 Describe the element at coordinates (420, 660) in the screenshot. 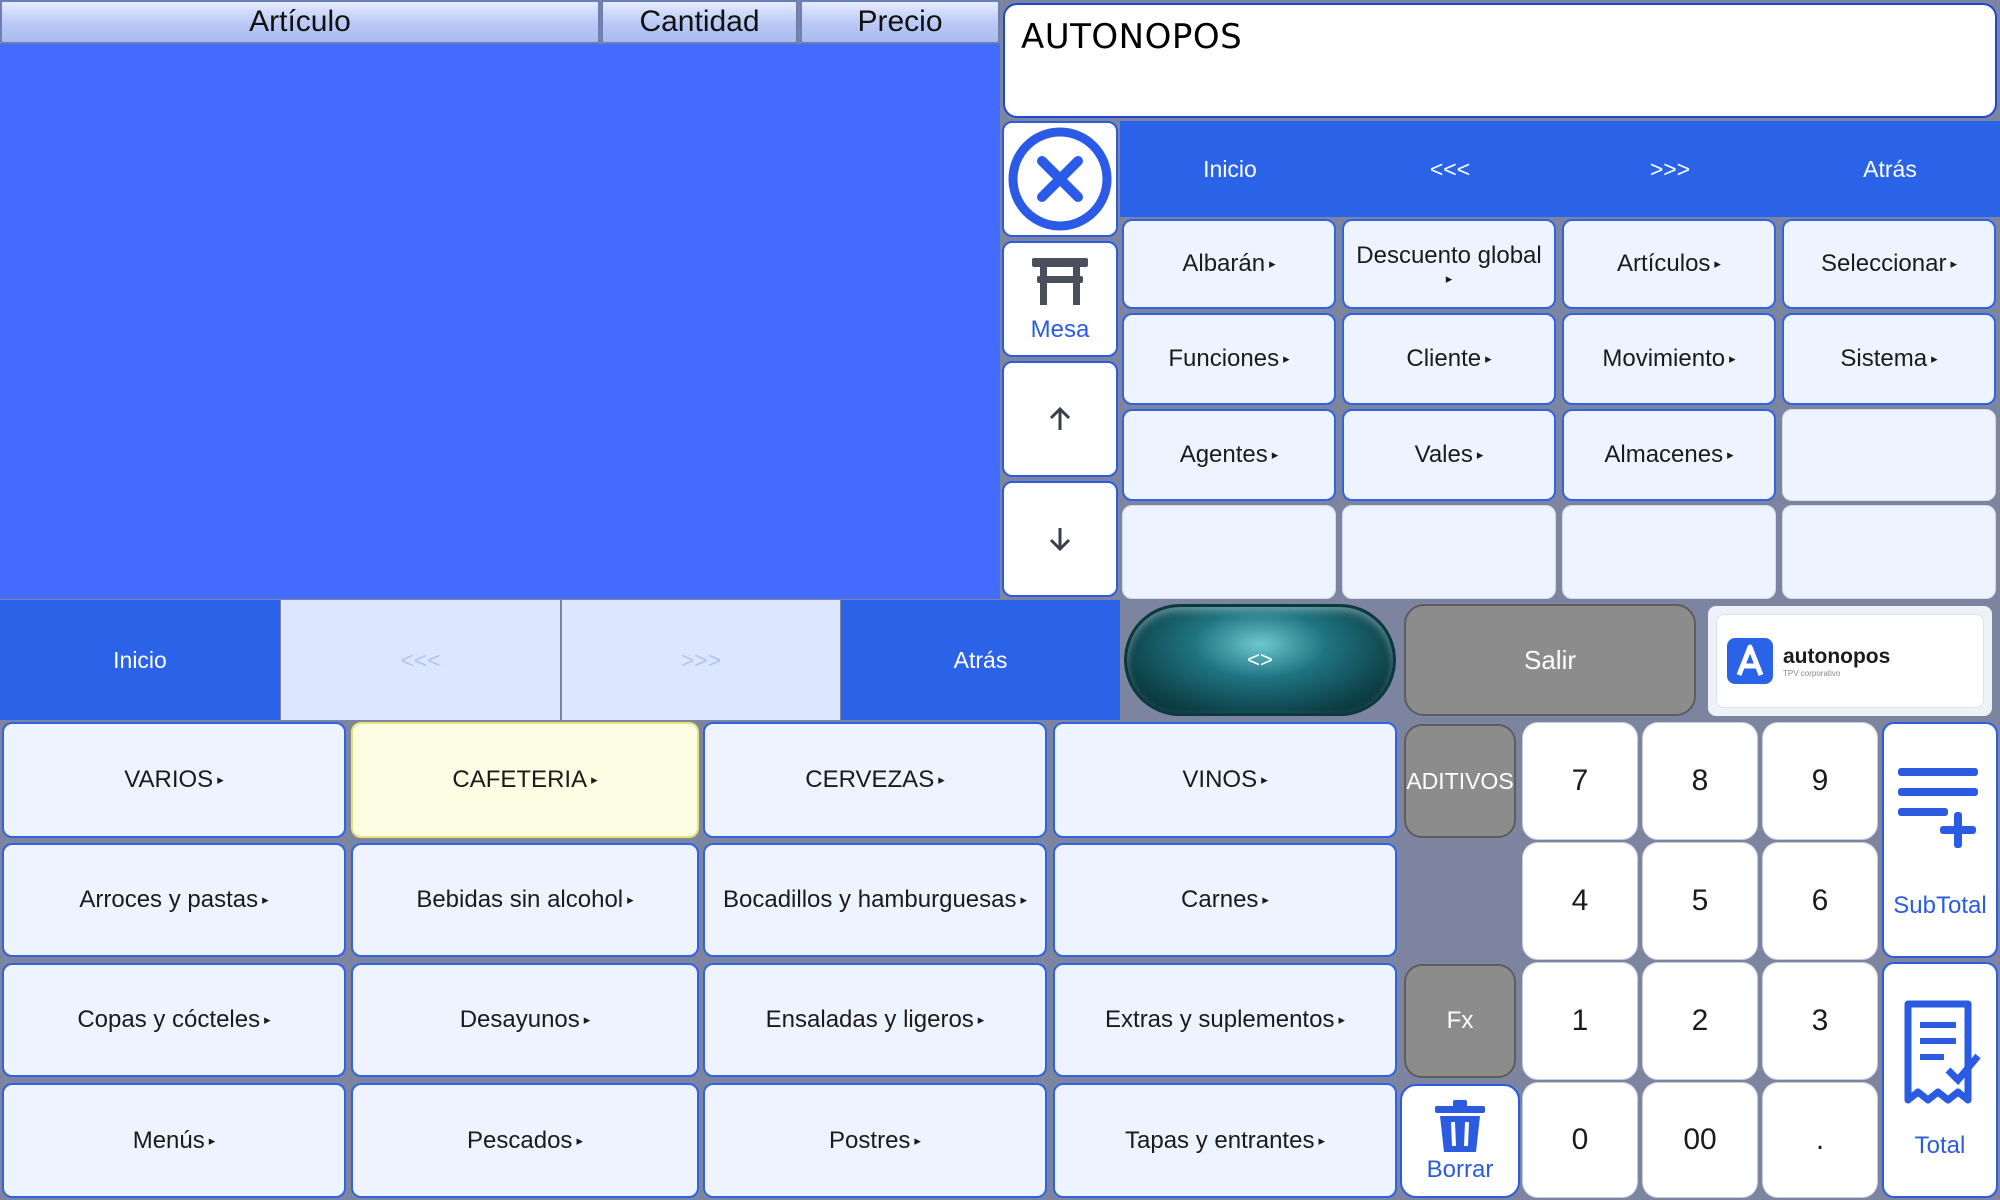

I see `cat-nav-prev: <<<` at that location.